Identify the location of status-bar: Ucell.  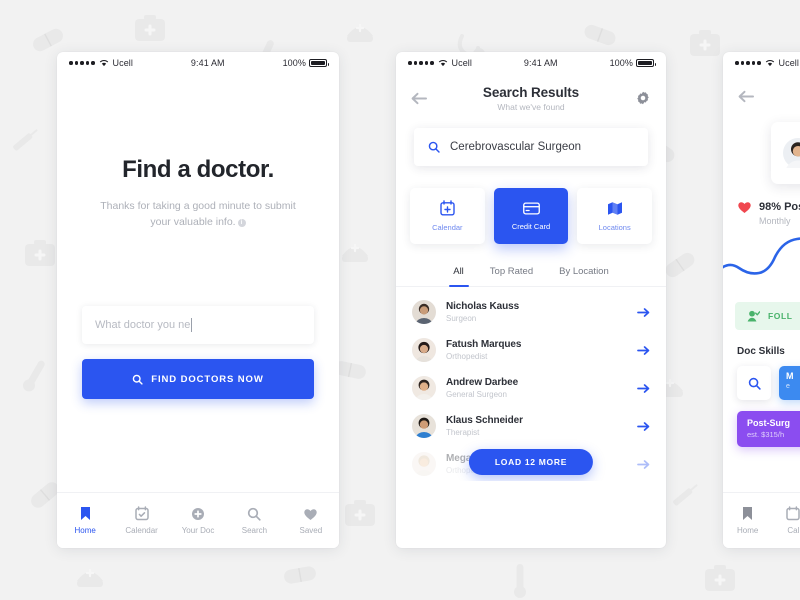
(761, 63).